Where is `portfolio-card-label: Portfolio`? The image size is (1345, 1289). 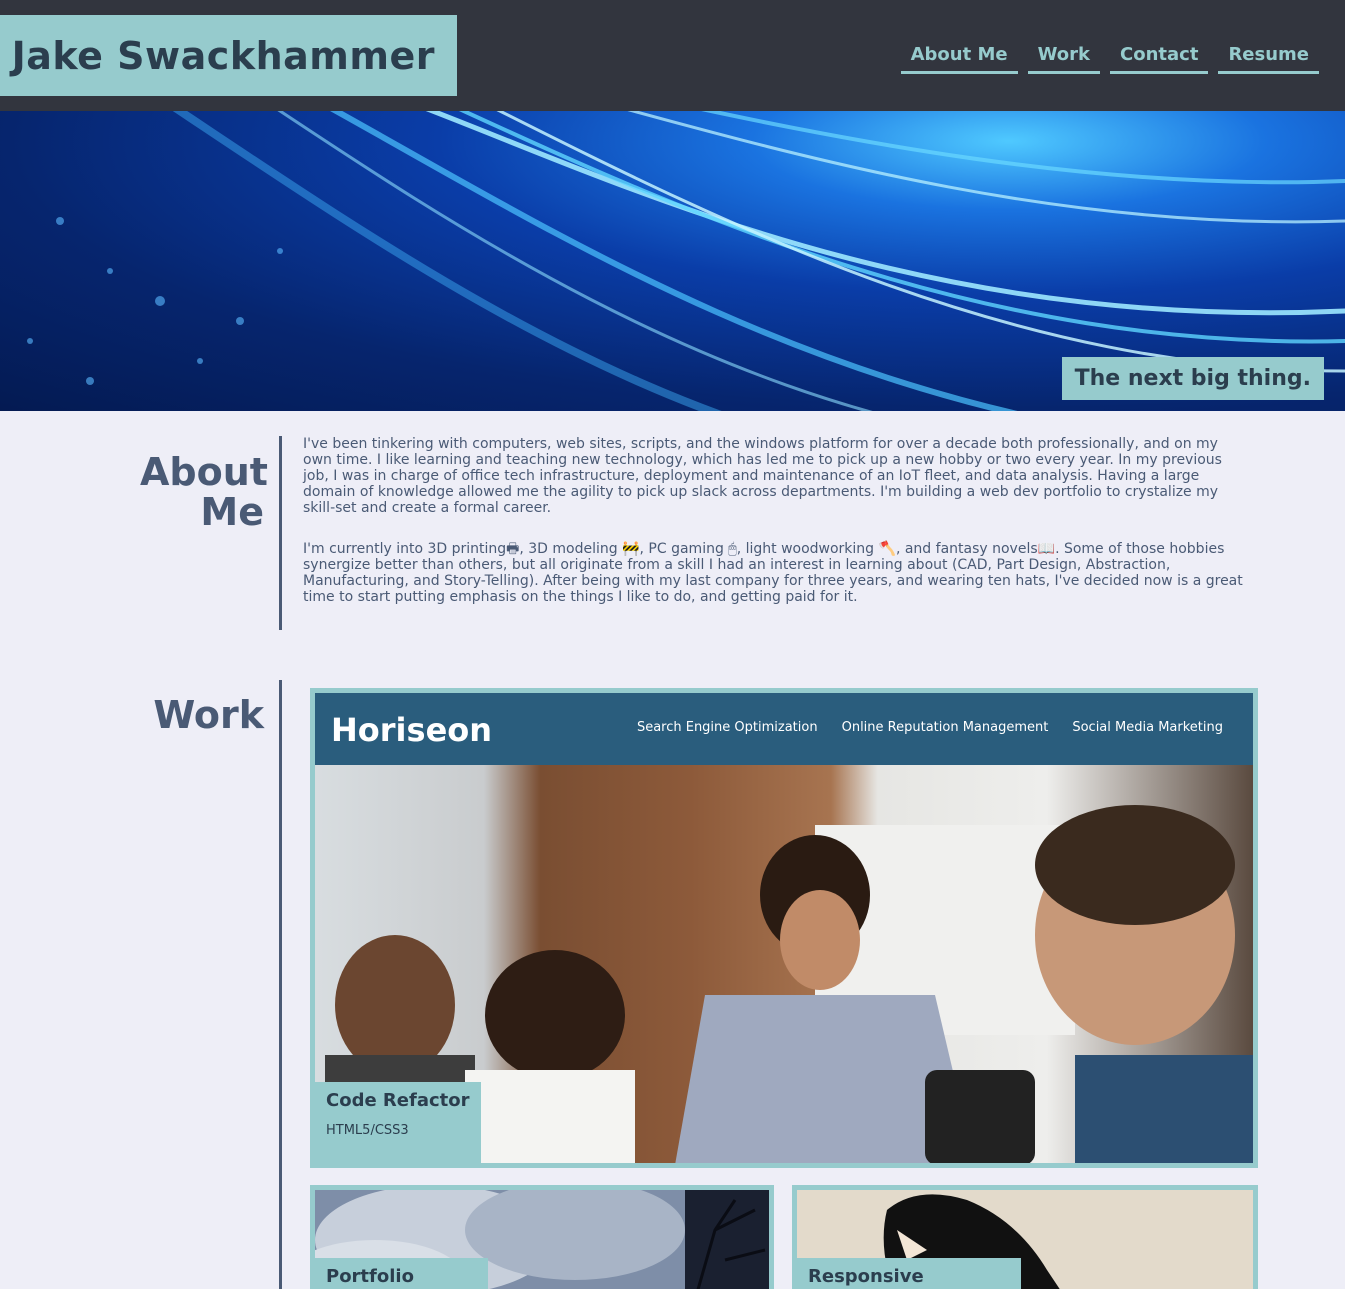 portfolio-card-label: Portfolio is located at coordinates (401, 1273).